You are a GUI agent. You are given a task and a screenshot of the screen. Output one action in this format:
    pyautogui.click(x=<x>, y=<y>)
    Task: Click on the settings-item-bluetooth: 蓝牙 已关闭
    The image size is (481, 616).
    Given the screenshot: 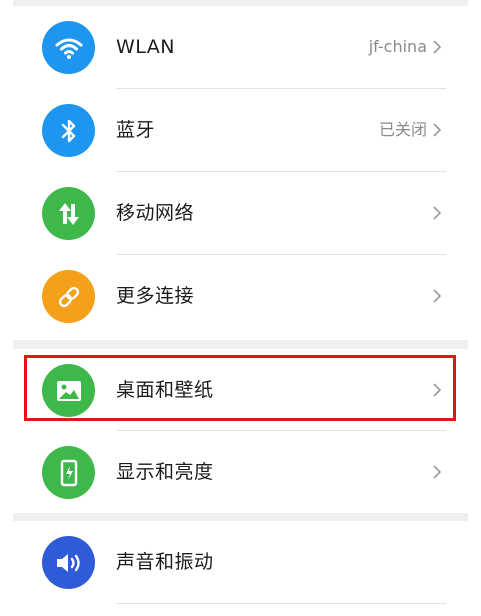 What is the action you would take?
    pyautogui.click(x=240, y=130)
    